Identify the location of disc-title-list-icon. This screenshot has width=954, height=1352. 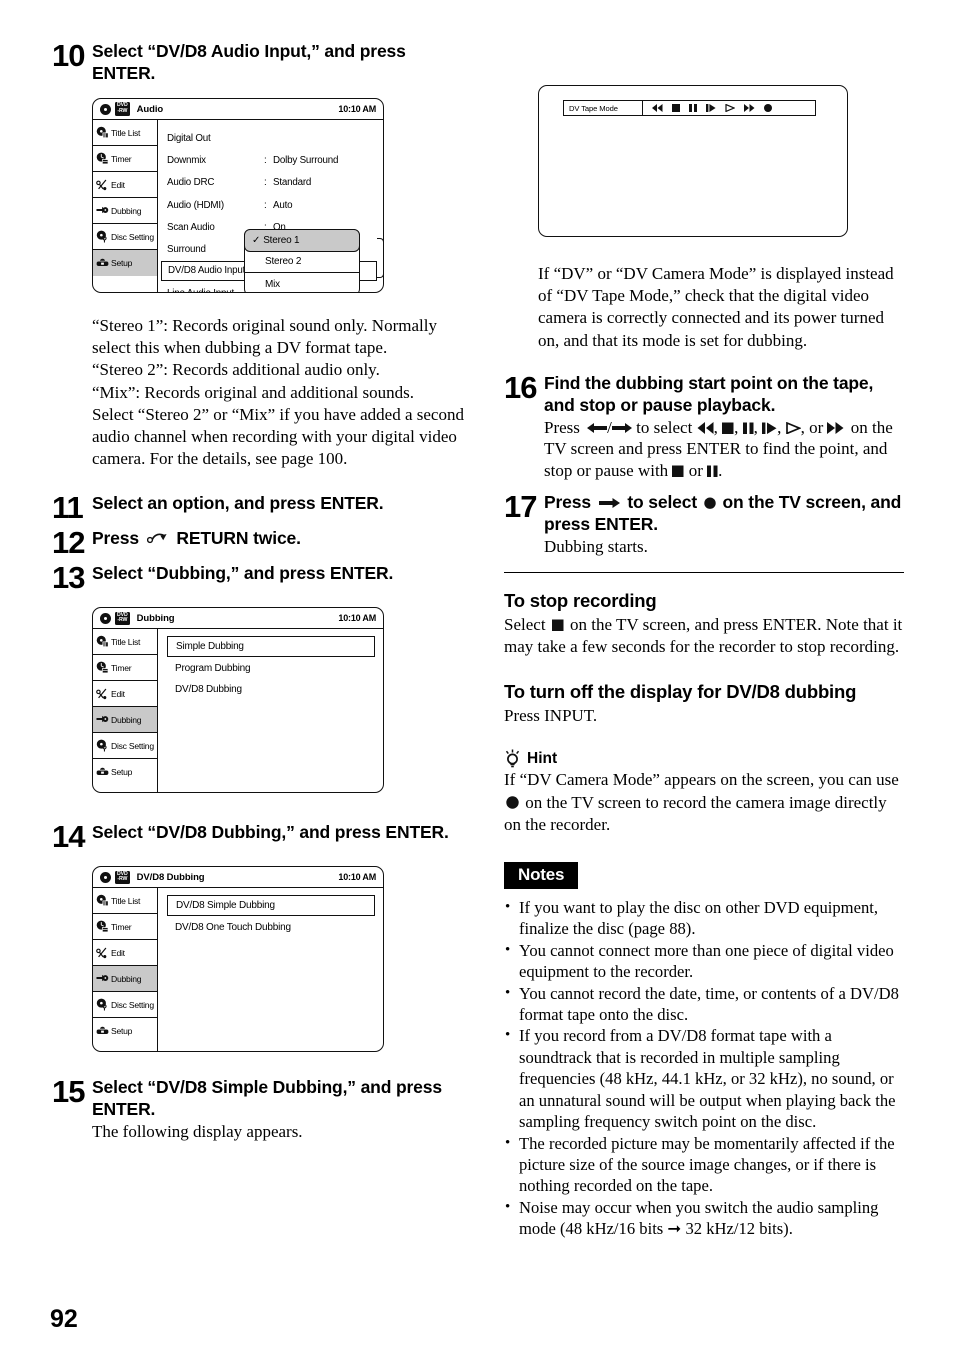
(102, 132).